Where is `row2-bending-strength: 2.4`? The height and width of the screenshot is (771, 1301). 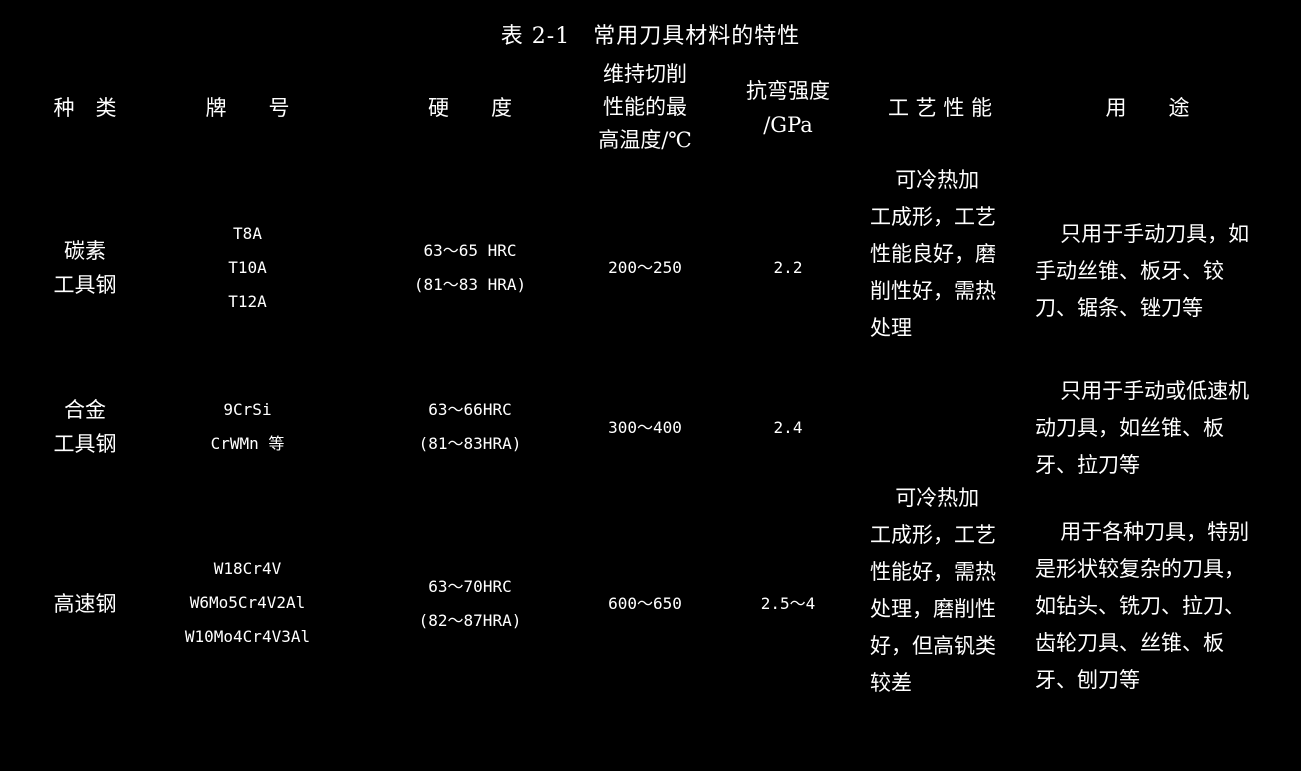 row2-bending-strength: 2.4 is located at coordinates (788, 427).